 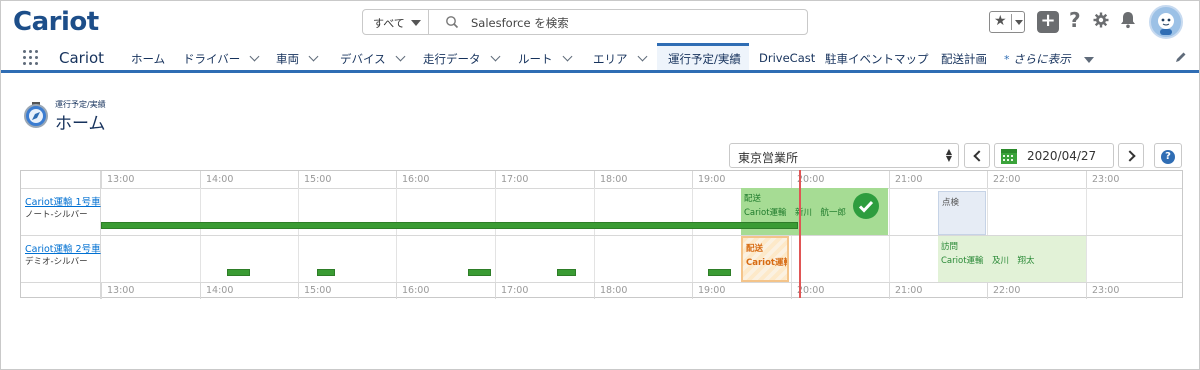 I want to click on nav-tab-home: ホーム, so click(x=148, y=56).